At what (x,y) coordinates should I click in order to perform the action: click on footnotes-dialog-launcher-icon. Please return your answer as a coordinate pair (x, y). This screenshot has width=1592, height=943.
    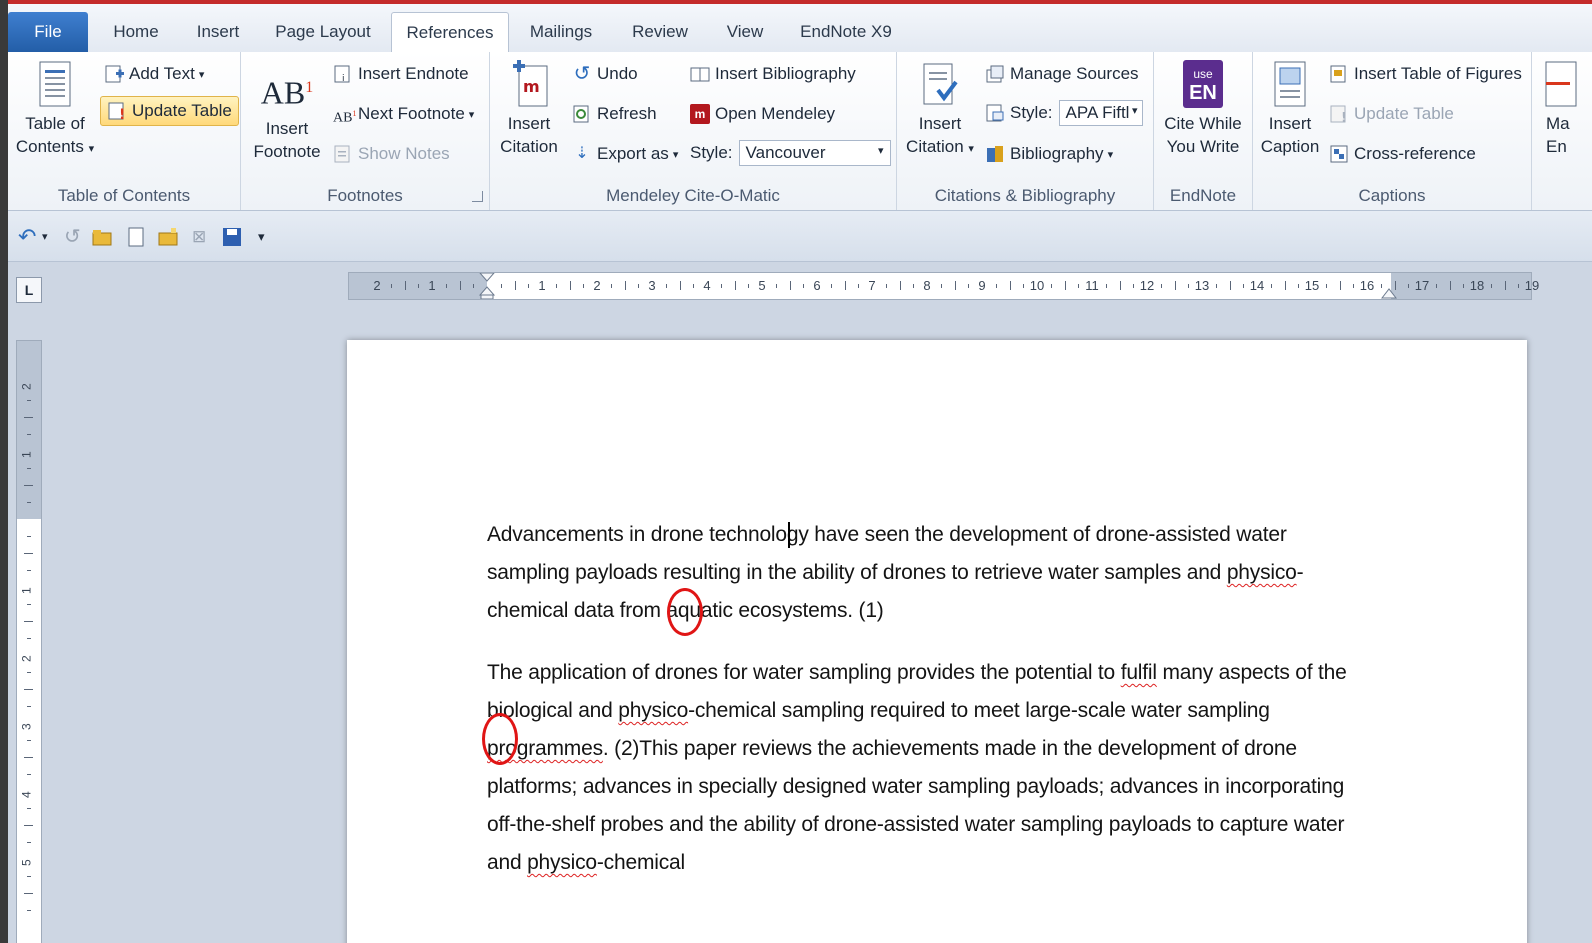
    Looking at the image, I should click on (477, 196).